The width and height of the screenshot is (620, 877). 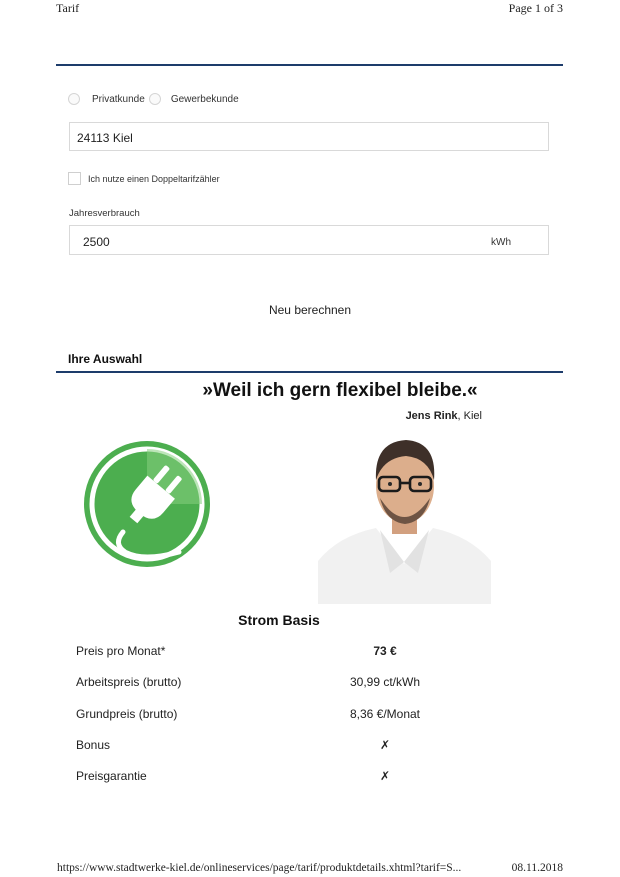 I want to click on price-value: 73 €, so click(x=385, y=651).